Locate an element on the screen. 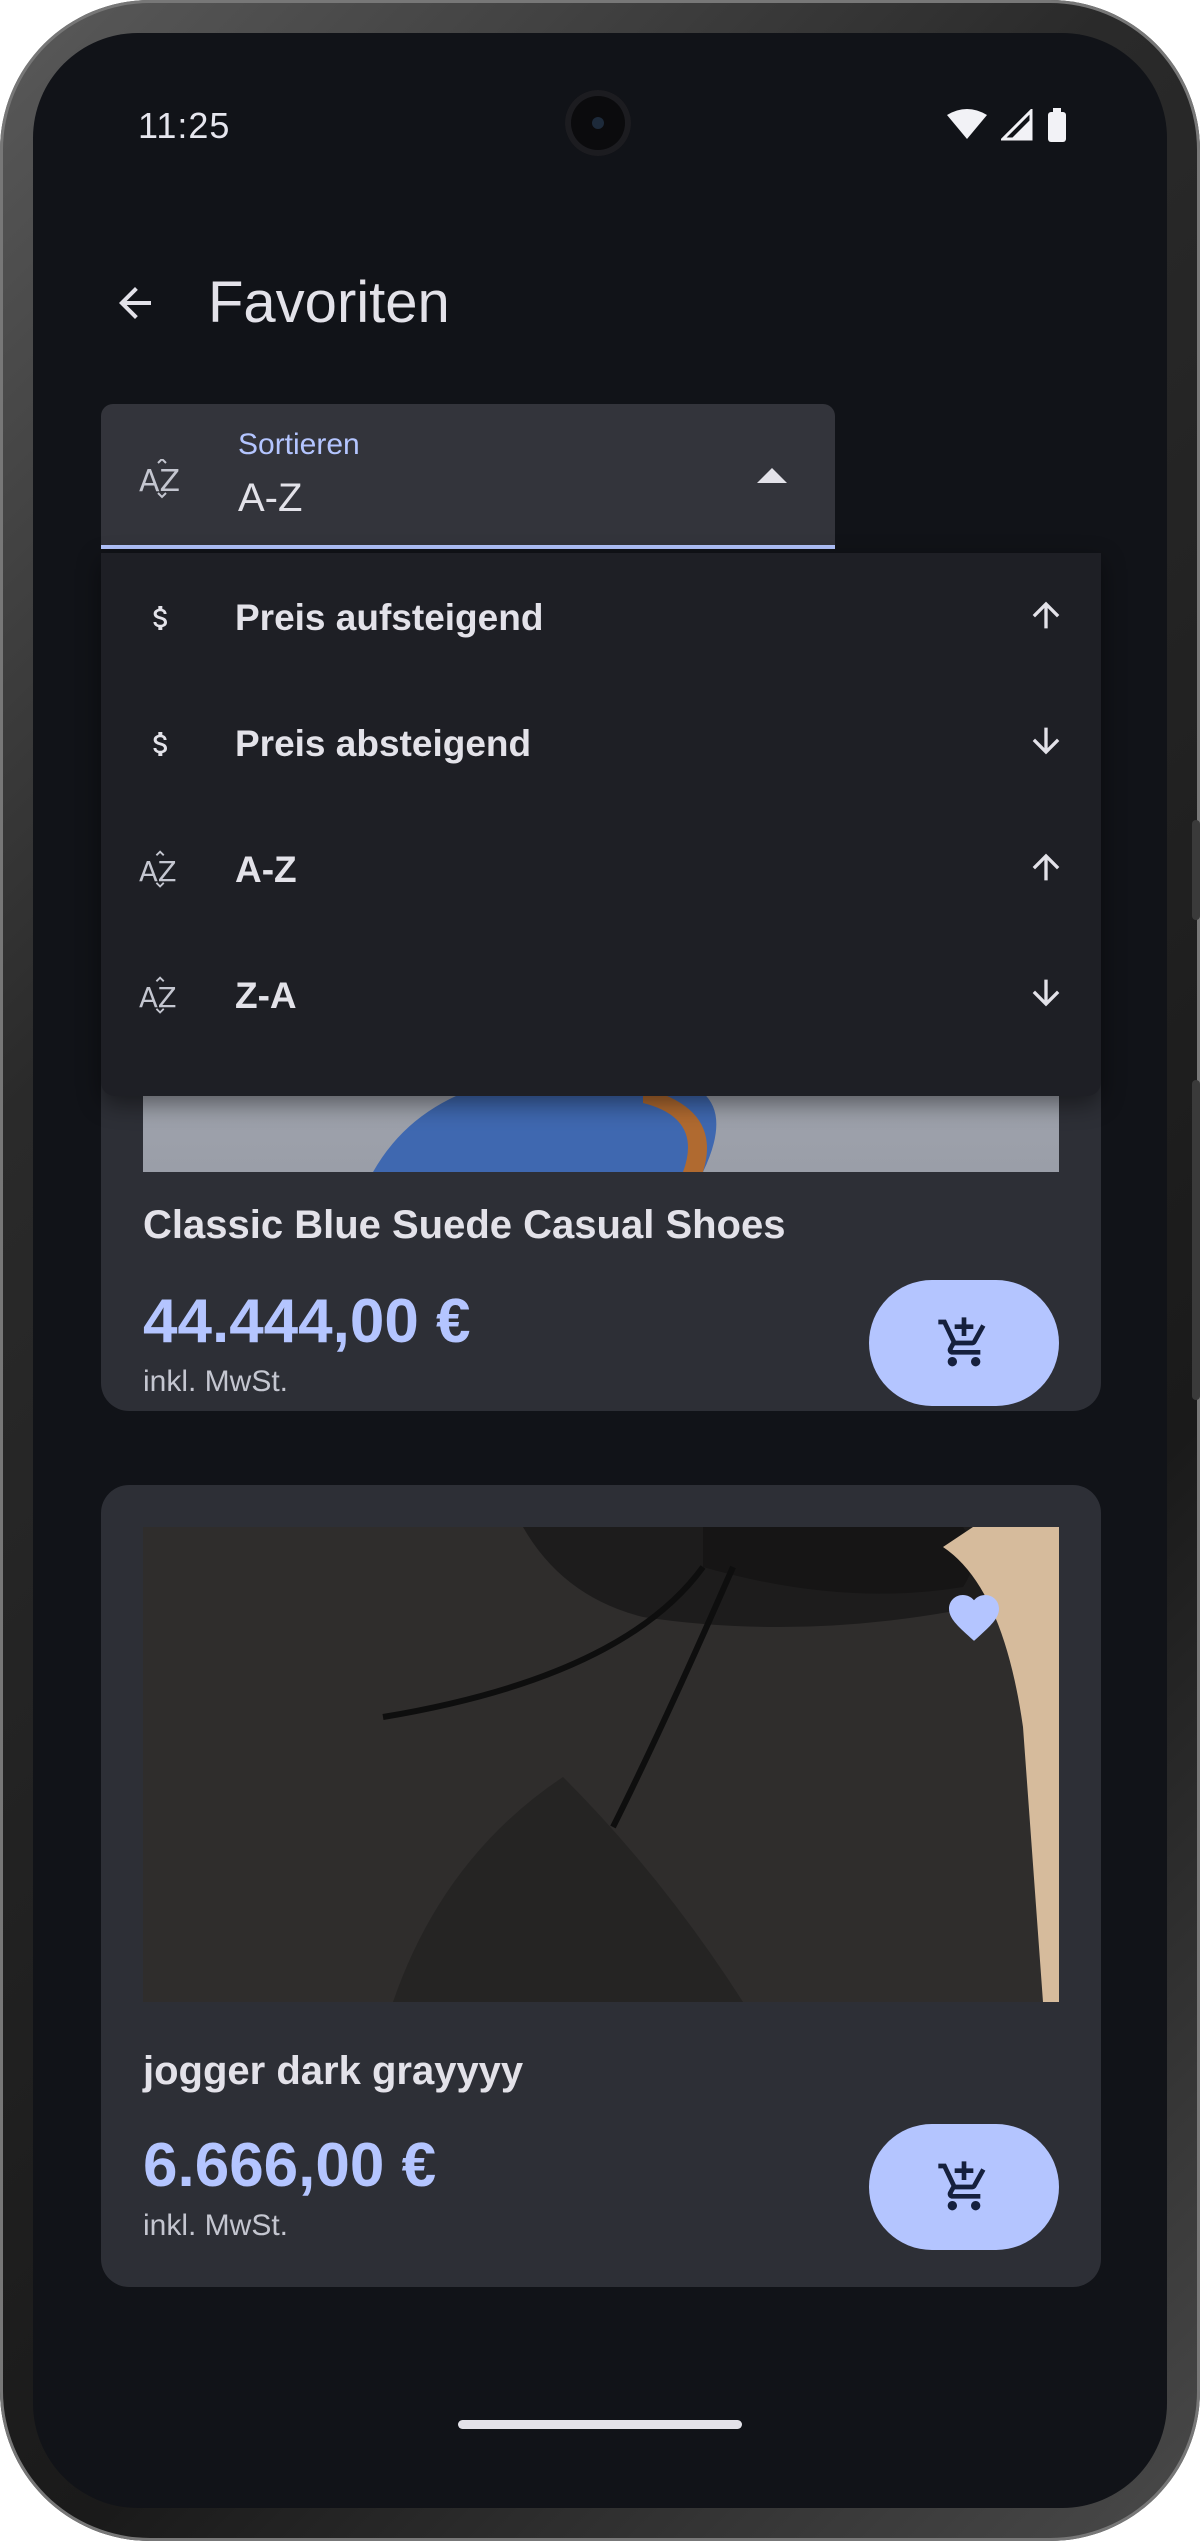  battery-icon is located at coordinates (1057, 125).